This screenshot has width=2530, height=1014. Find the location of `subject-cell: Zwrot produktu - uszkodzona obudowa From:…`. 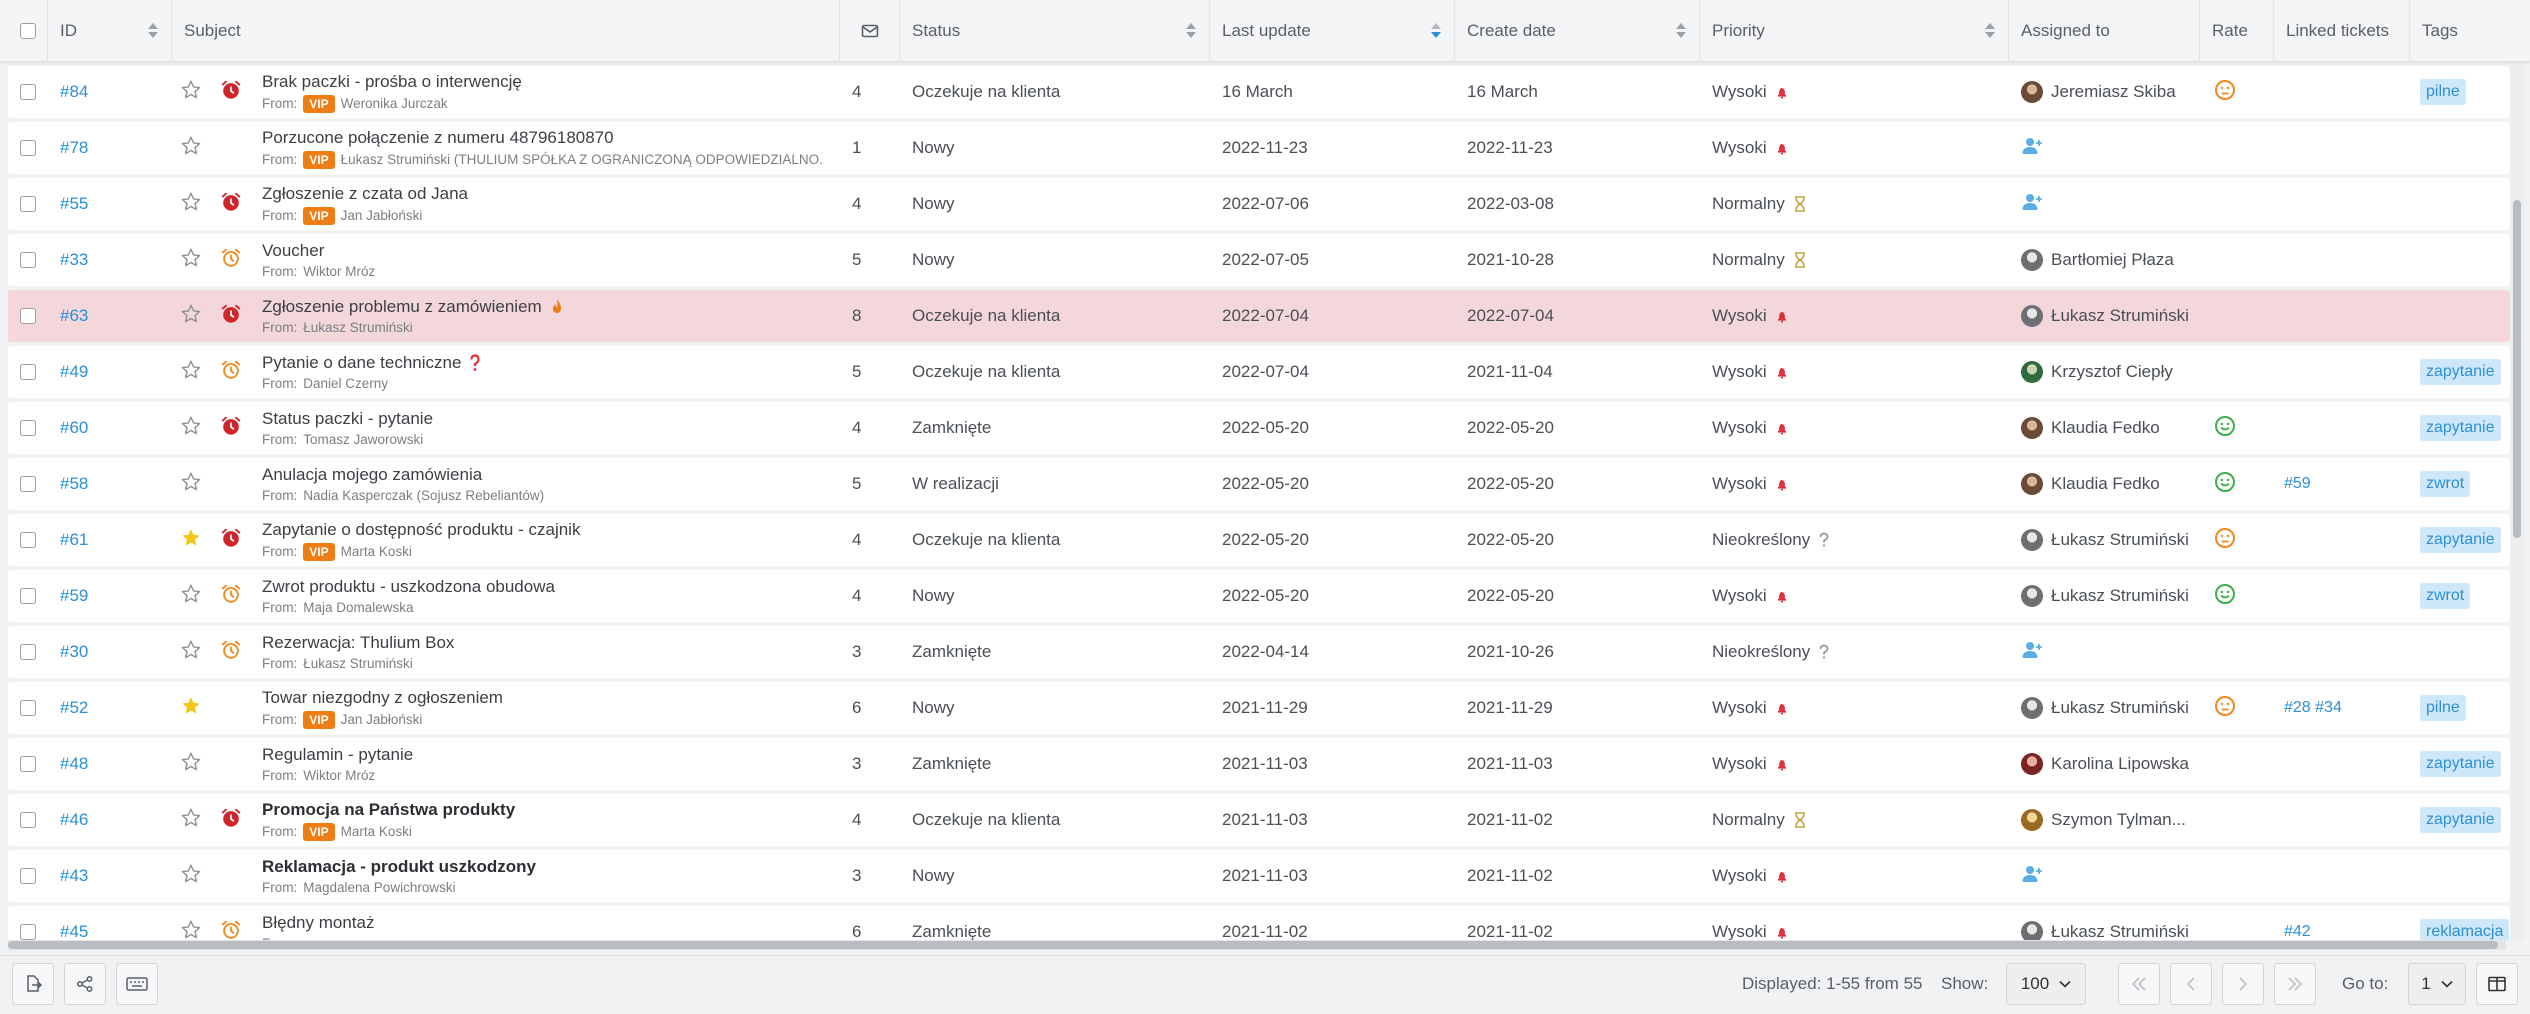

subject-cell: Zwrot produktu - uszkodzona obudowa From:… is located at coordinates (552, 596).